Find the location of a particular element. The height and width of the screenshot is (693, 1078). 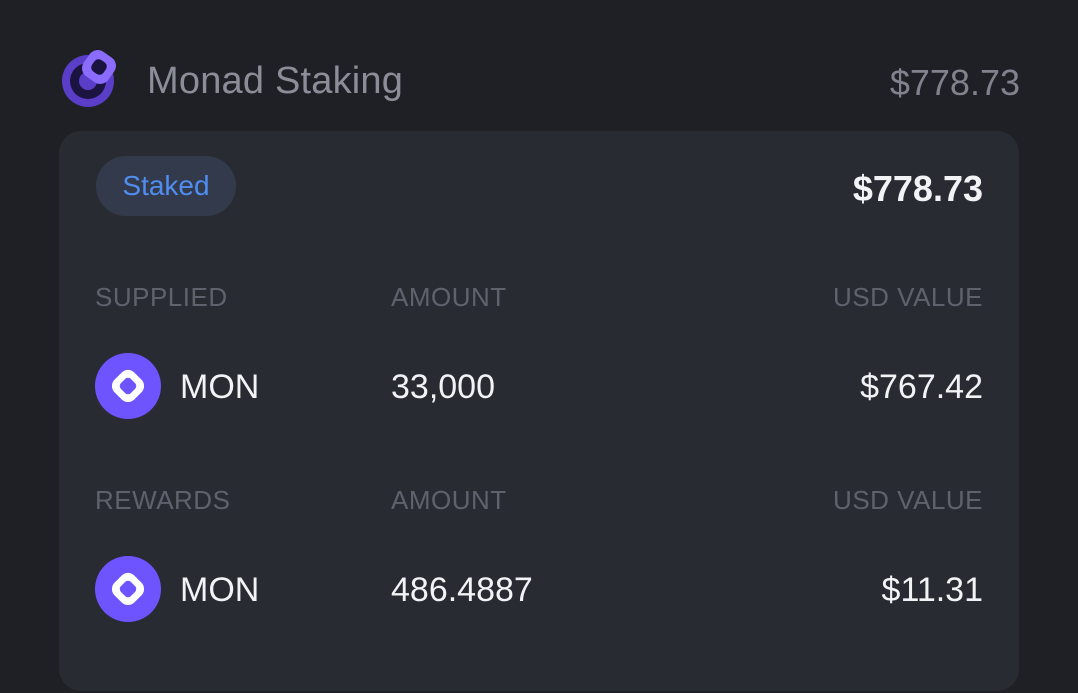

rewards-token-symbol: MON is located at coordinates (220, 590).